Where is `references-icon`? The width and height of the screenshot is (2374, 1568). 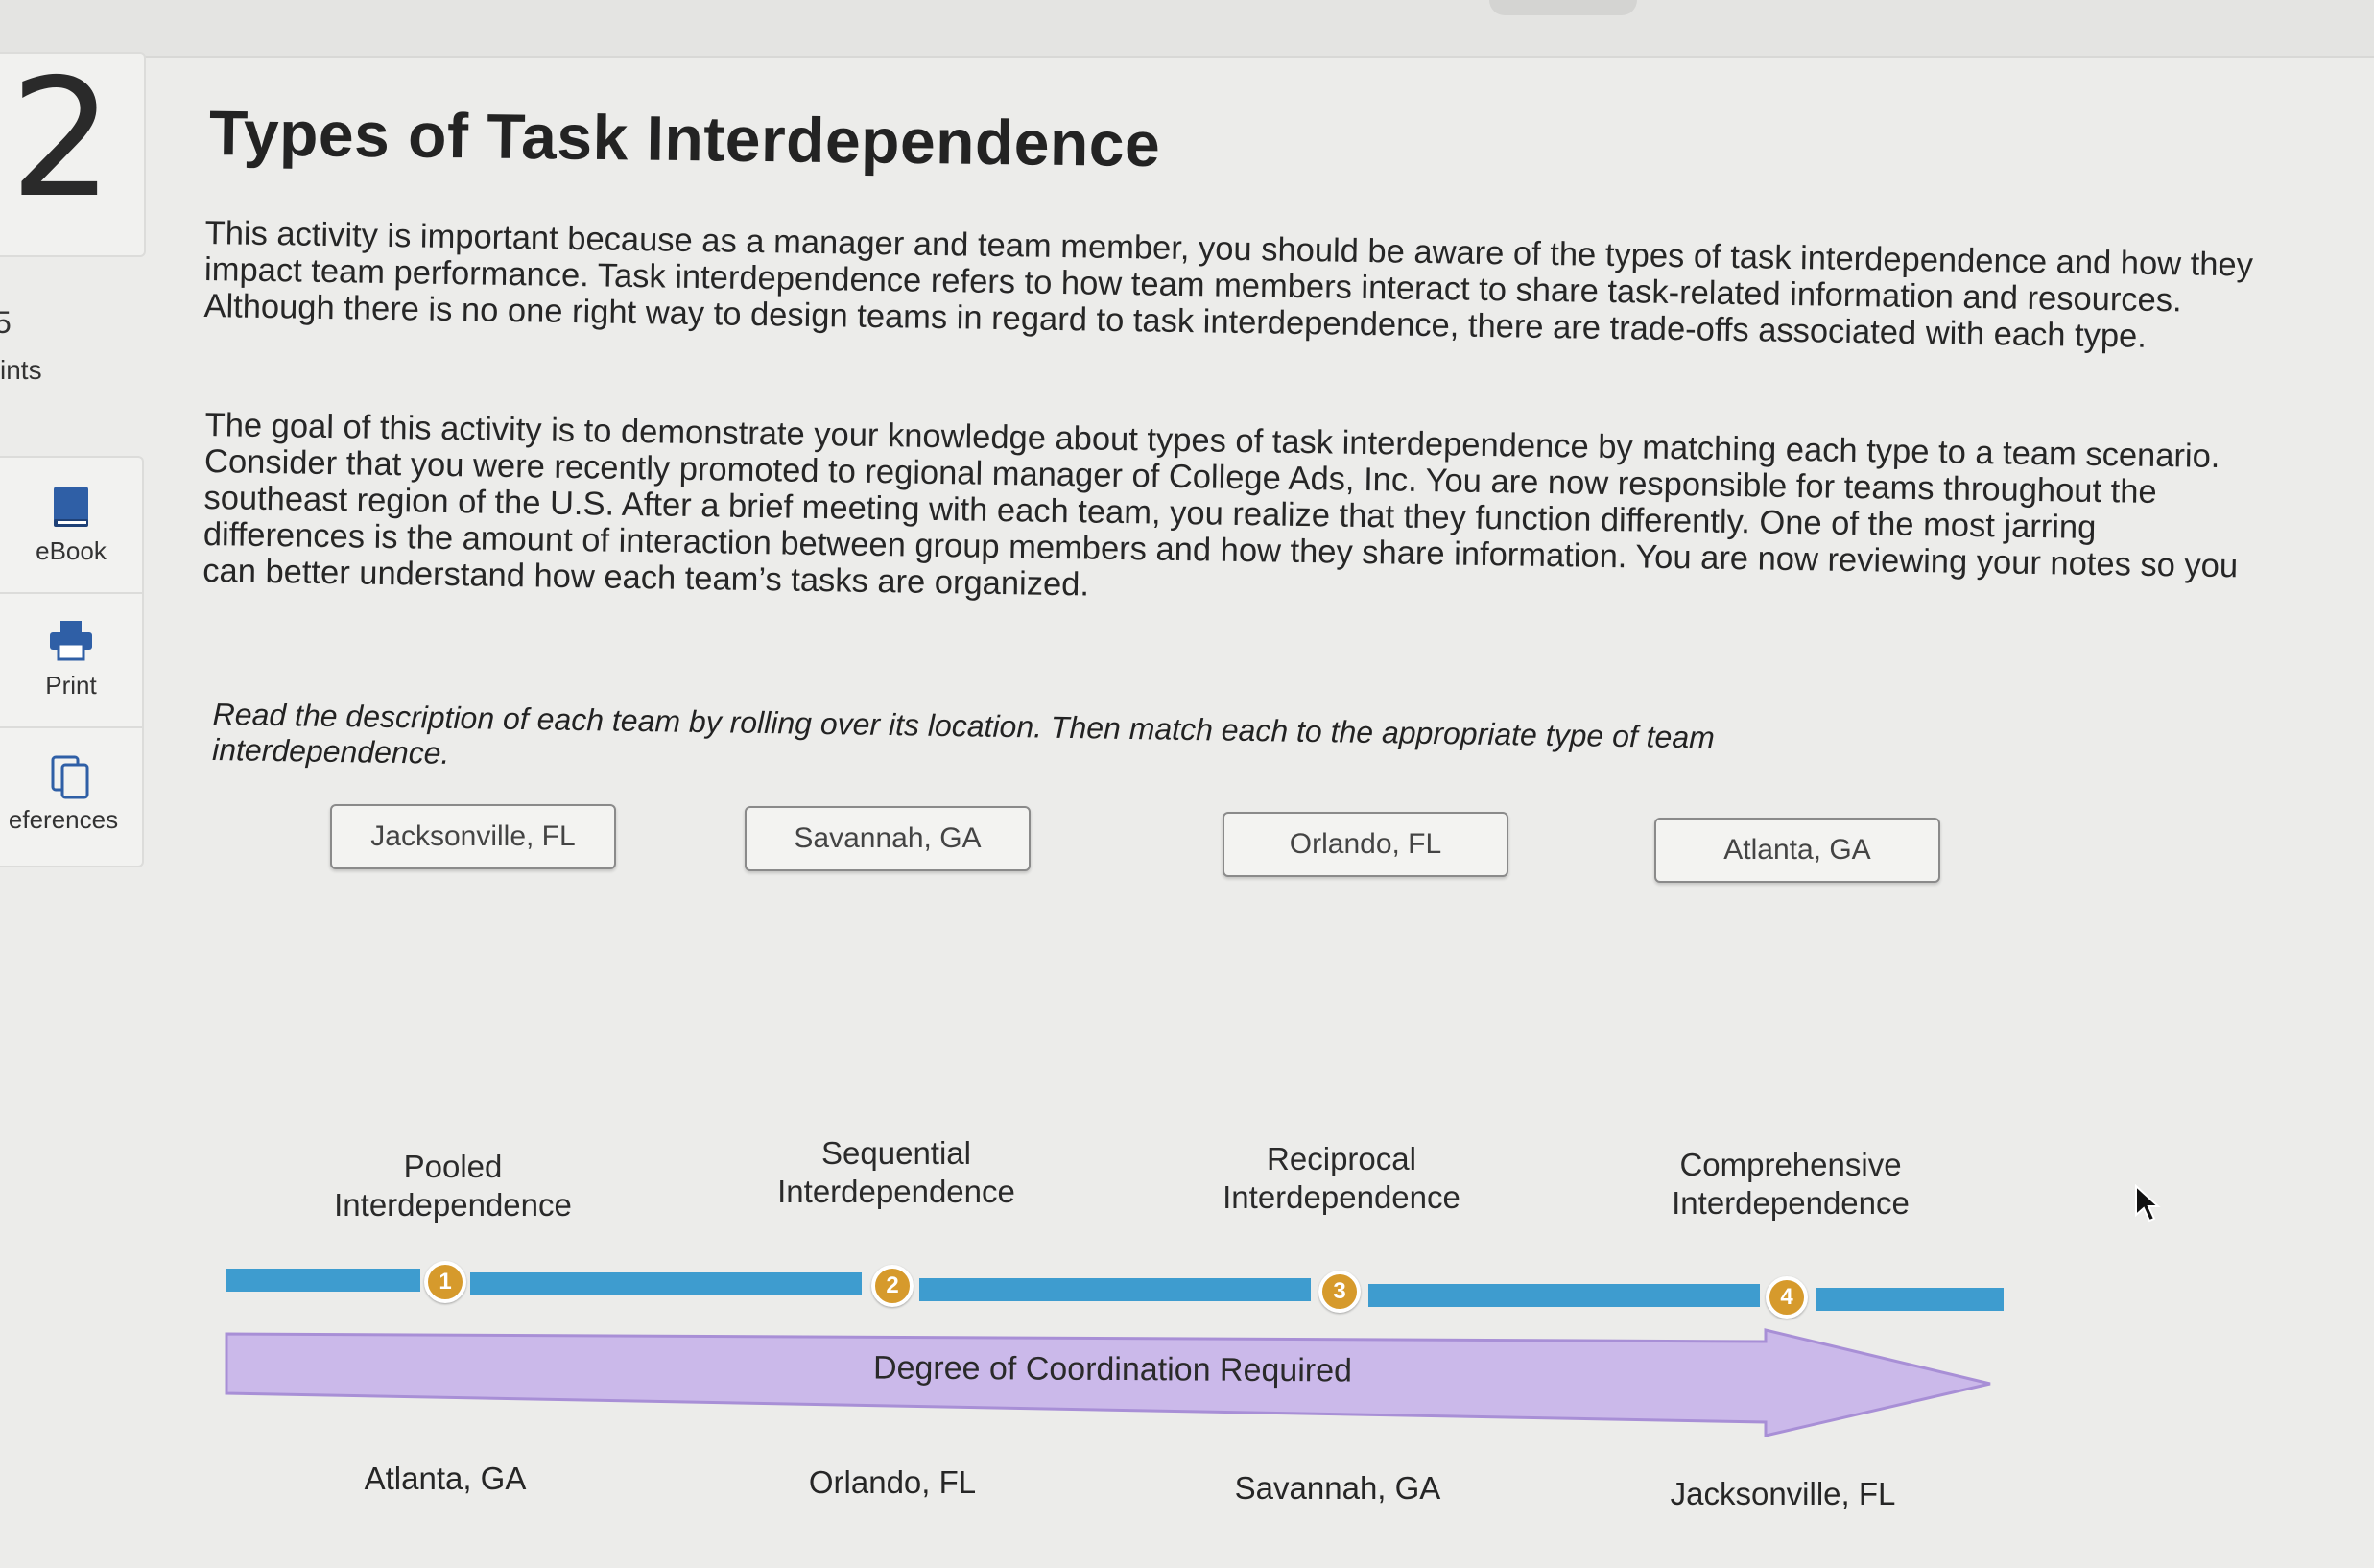
references-icon is located at coordinates (71, 779).